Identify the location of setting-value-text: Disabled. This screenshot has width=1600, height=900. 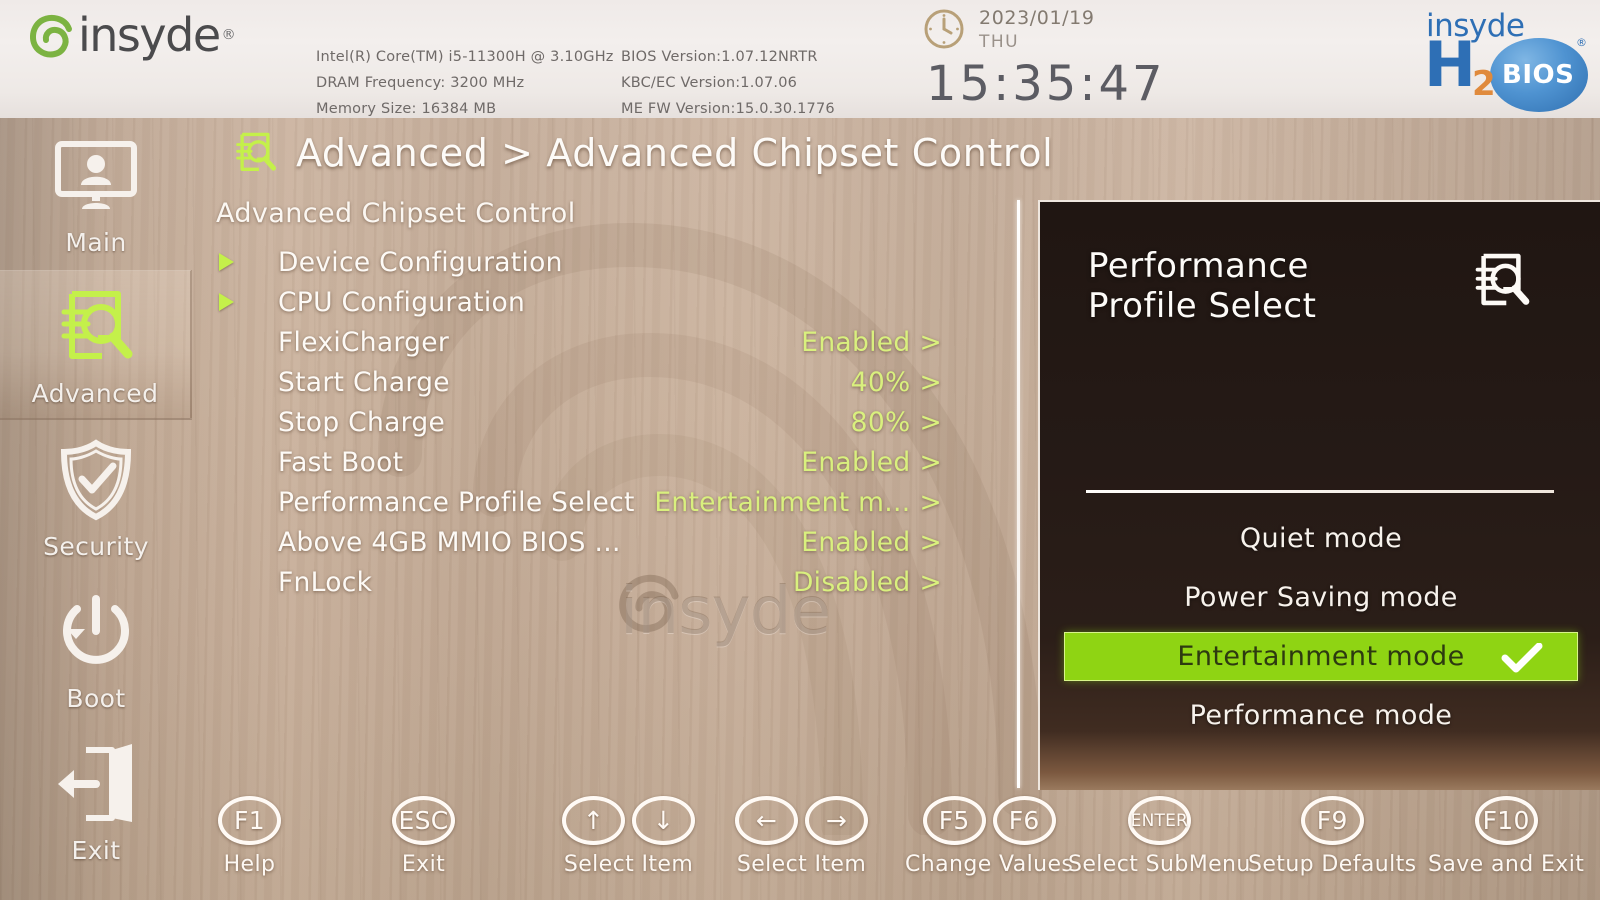
(851, 582).